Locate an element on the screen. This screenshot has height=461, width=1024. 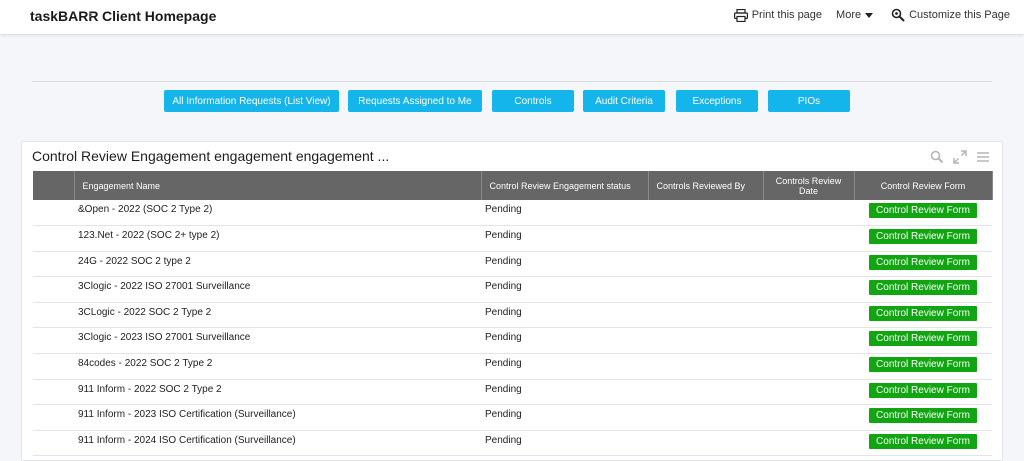
column-header-blank is located at coordinates (54, 185).